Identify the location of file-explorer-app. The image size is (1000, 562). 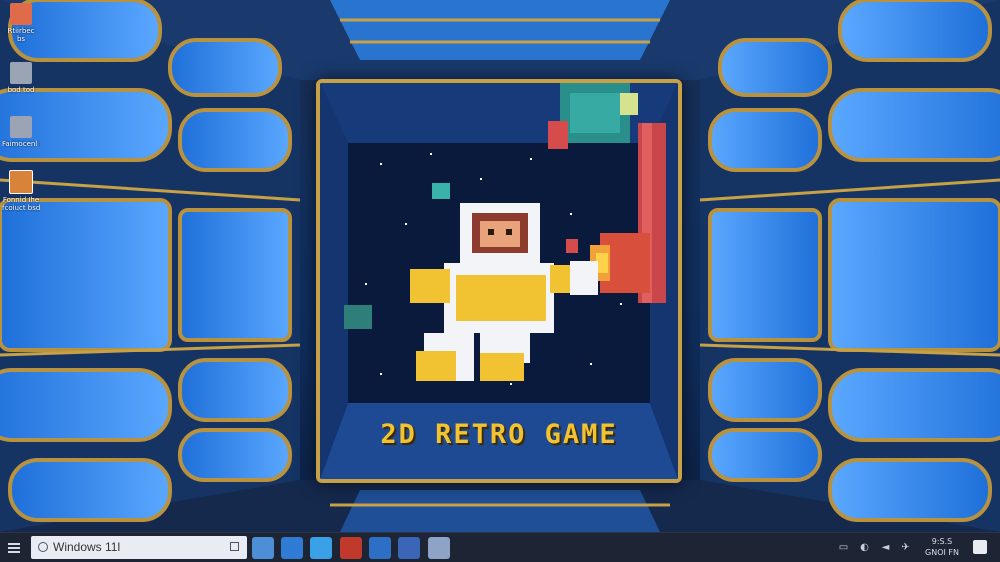
(263, 548).